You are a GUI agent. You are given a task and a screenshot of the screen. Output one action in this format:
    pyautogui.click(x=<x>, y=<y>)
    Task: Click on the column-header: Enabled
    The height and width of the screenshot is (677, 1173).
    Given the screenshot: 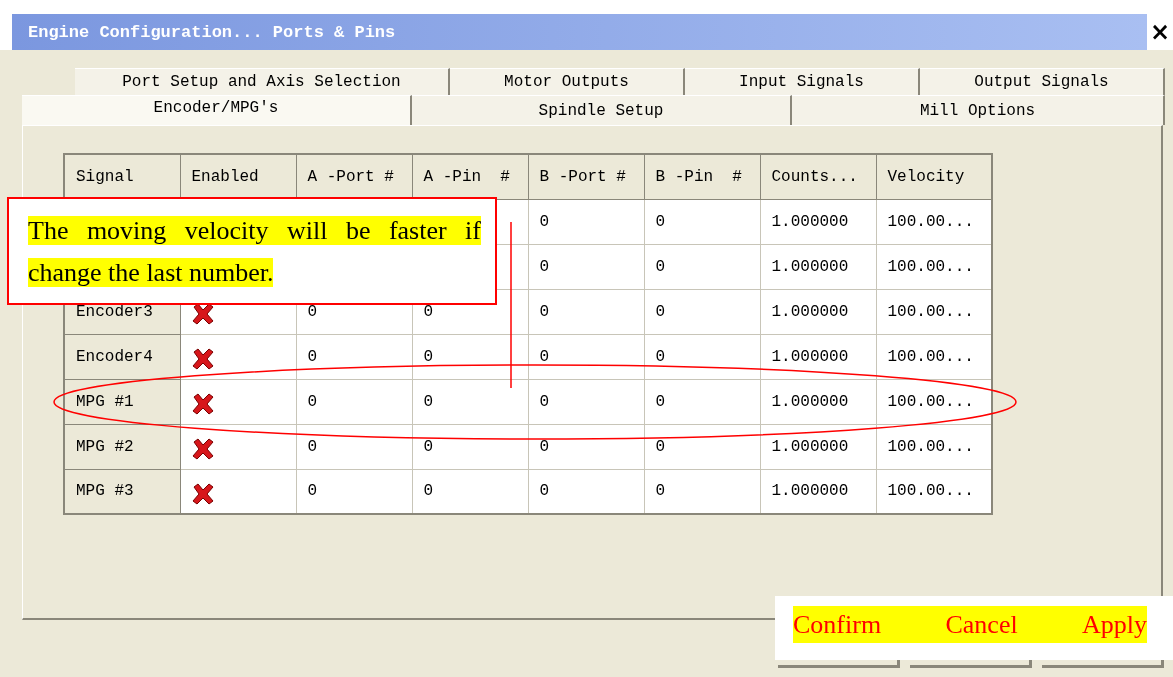 What is the action you would take?
    pyautogui.click(x=238, y=176)
    